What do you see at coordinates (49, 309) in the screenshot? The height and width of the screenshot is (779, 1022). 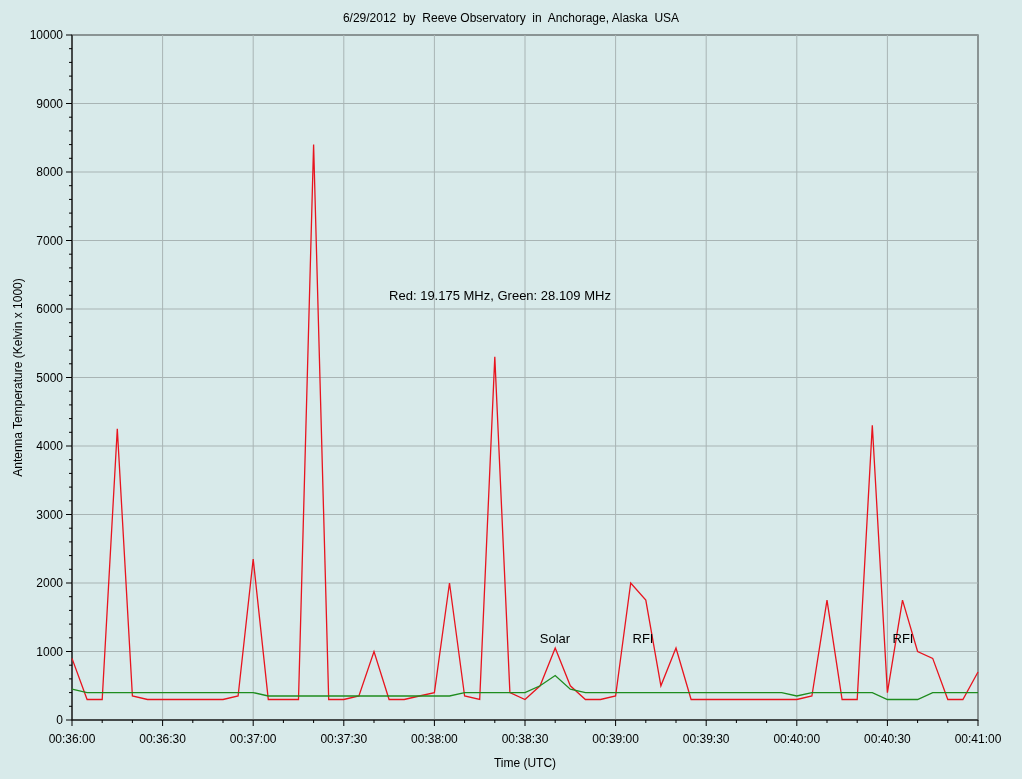 I see `tick-label: 6000` at bounding box center [49, 309].